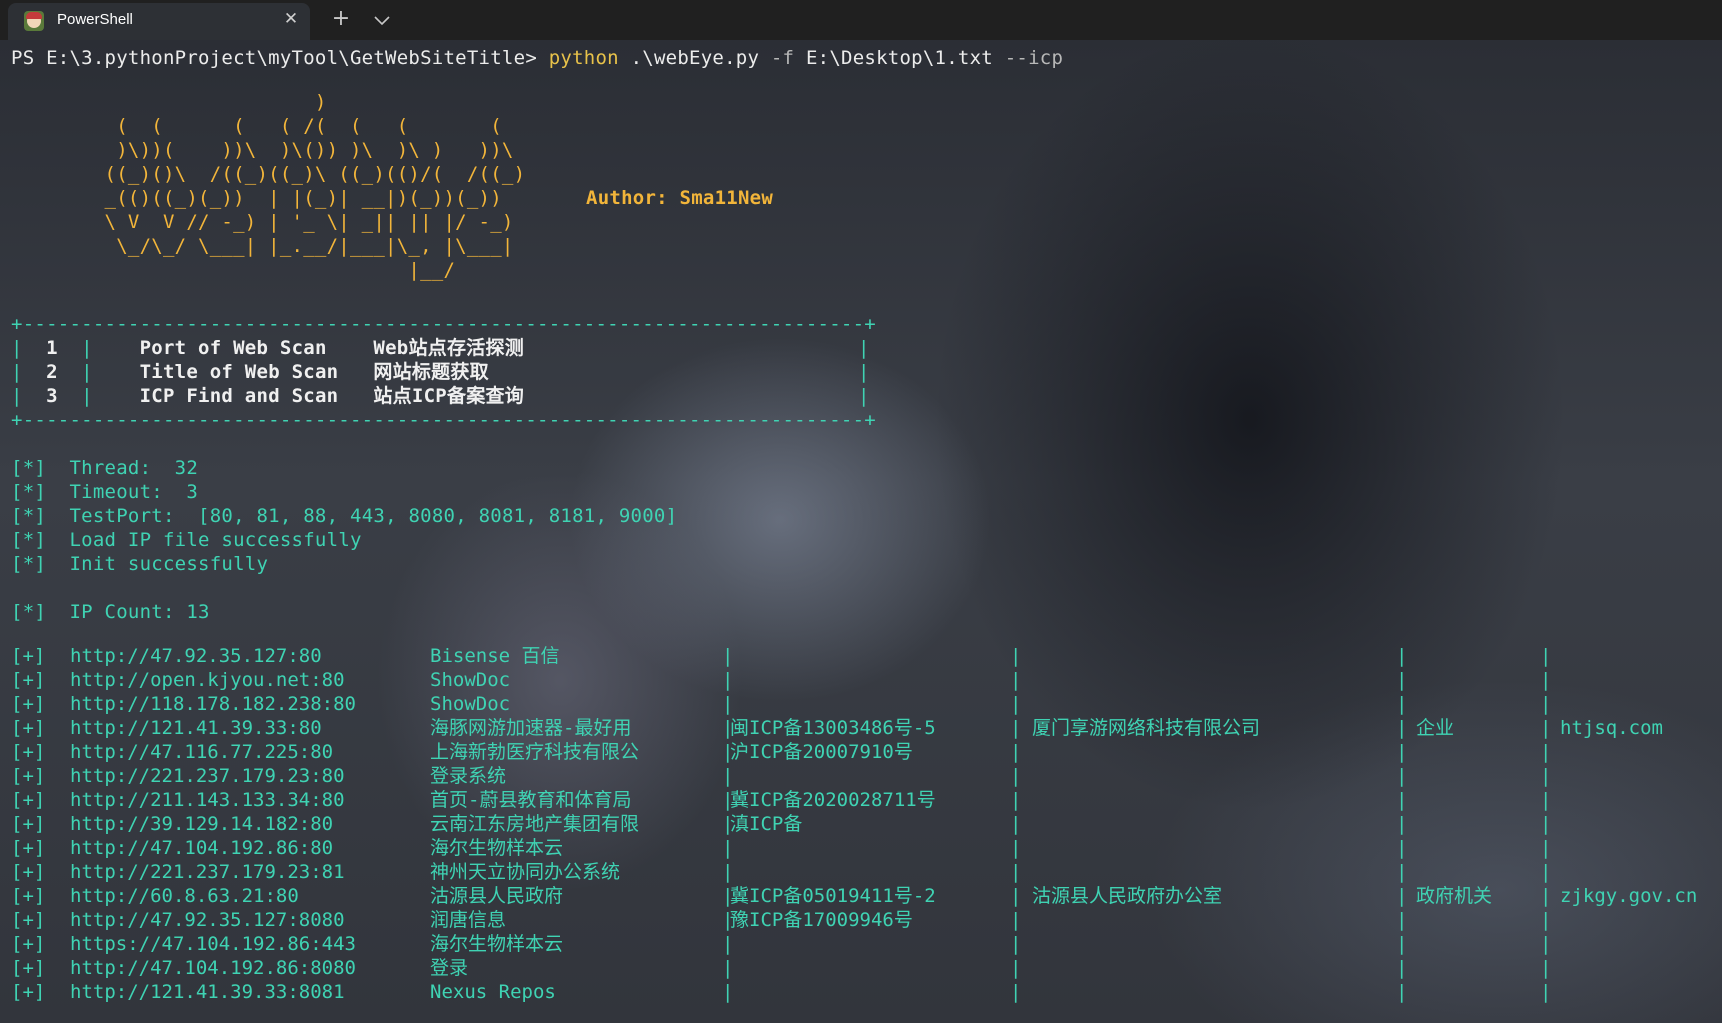 This screenshot has width=1722, height=1023. Describe the element at coordinates (493, 992) in the screenshot. I see `result-title: Nexus Repos` at that location.